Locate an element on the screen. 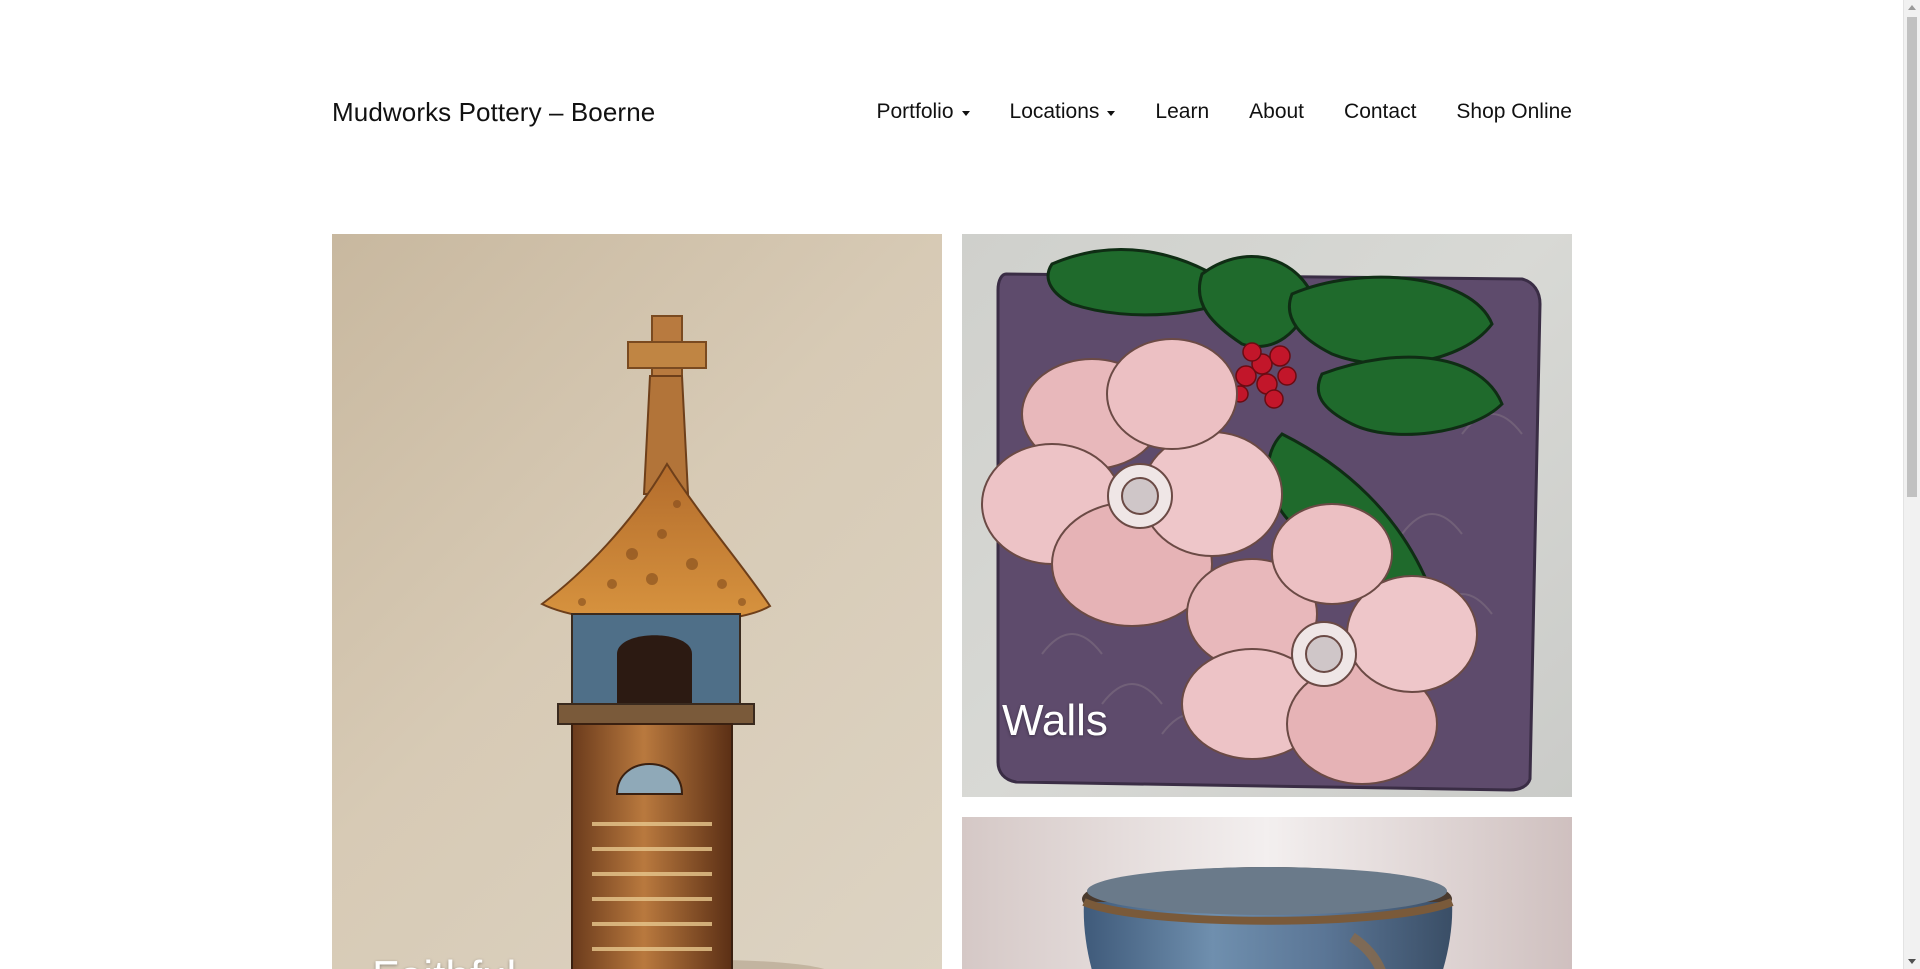 This screenshot has height=969, width=1920. nav-item-portfolio: Portfolio is located at coordinates (923, 112).